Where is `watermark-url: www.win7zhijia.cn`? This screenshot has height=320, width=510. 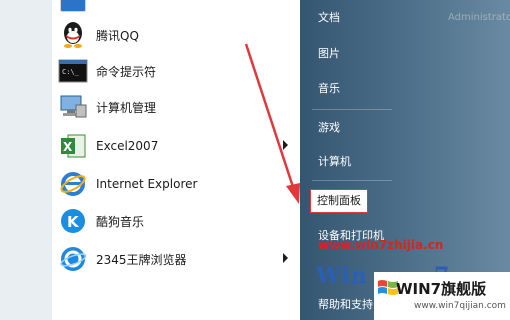
watermark-url: www.win7zhijia.cn is located at coordinates (381, 245).